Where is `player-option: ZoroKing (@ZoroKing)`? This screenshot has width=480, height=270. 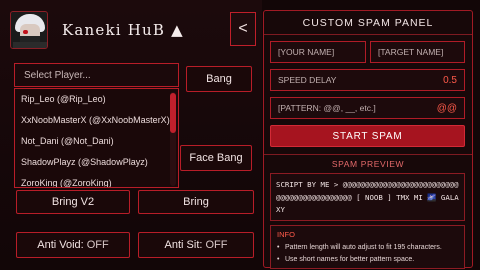
player-option: ZoroKing (@ZoroKing) is located at coordinates (96, 180).